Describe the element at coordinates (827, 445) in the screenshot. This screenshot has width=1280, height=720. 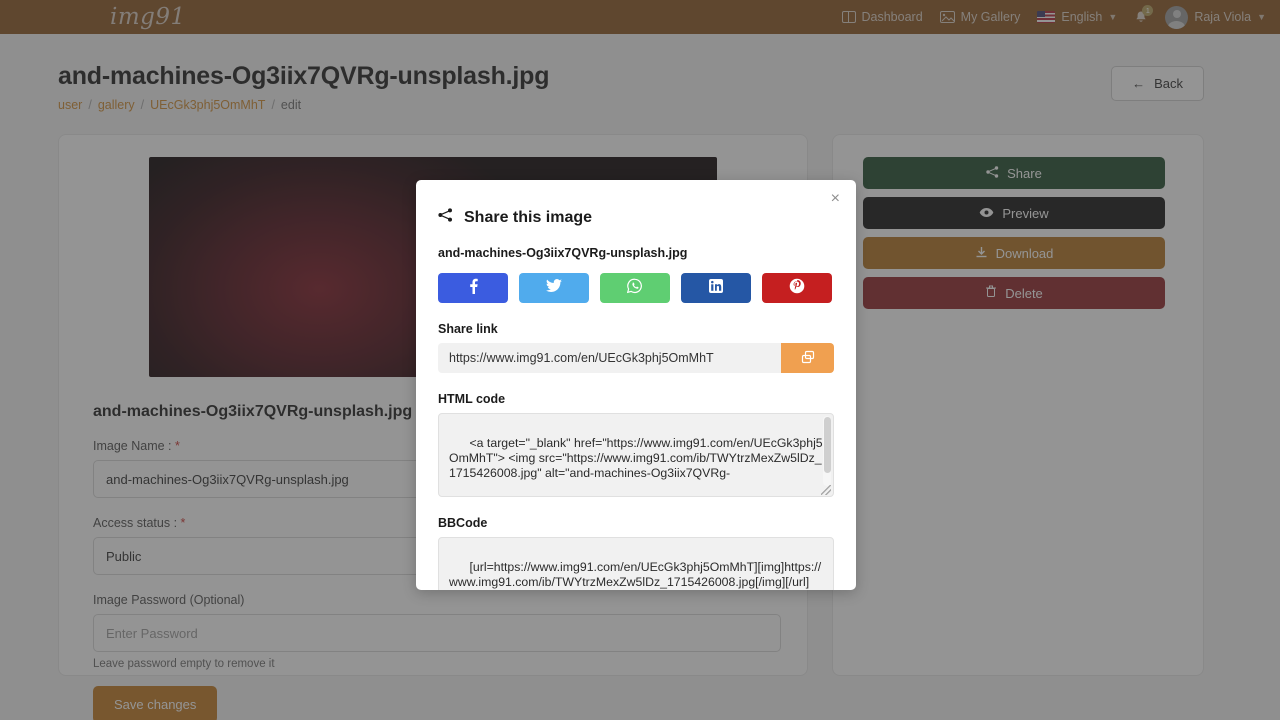
I see `scrollbar-thumb` at that location.